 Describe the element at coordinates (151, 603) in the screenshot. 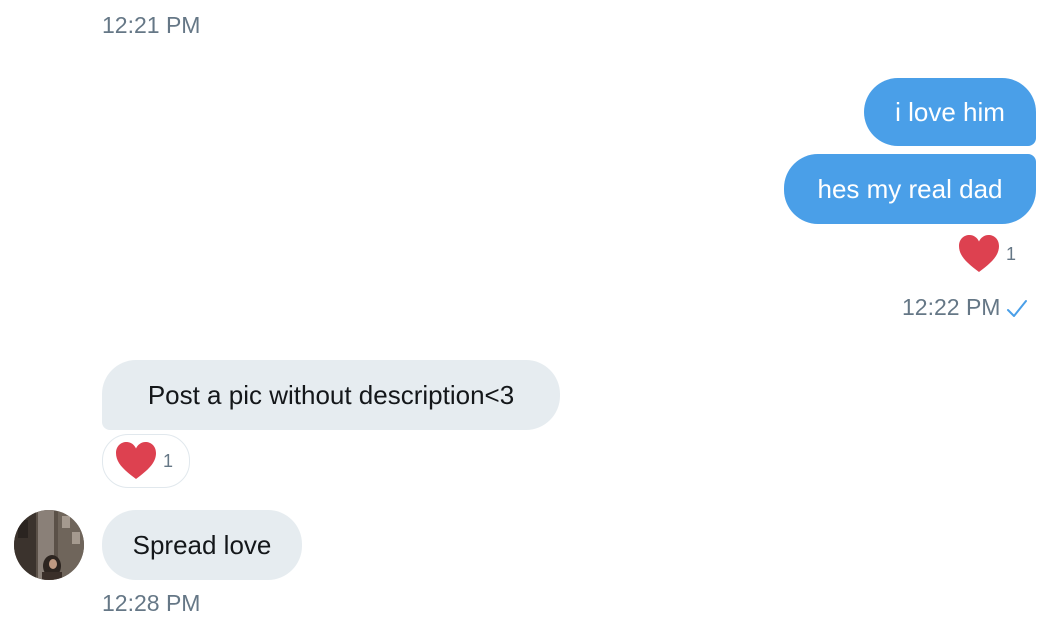

I see `timestamp-bottom: 12:28 PM` at that location.